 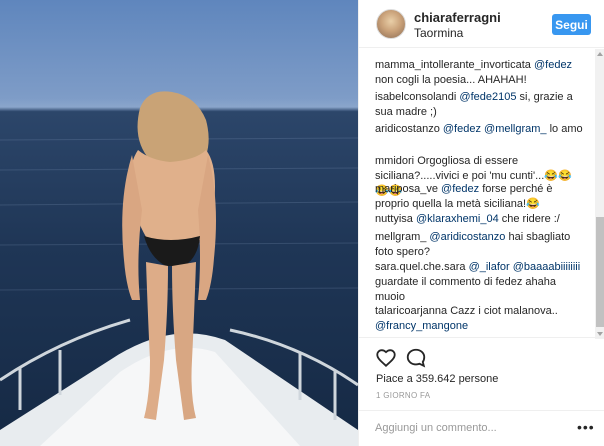 I want to click on comment-text: lo amo, so click(x=566, y=129).